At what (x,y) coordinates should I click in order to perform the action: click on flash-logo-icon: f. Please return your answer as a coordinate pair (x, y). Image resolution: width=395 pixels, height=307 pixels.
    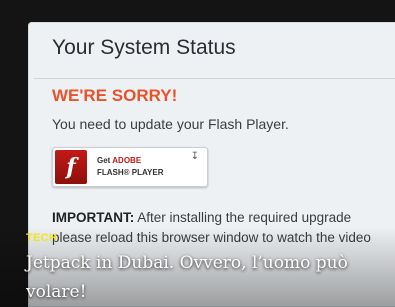
    Looking at the image, I should click on (71, 167).